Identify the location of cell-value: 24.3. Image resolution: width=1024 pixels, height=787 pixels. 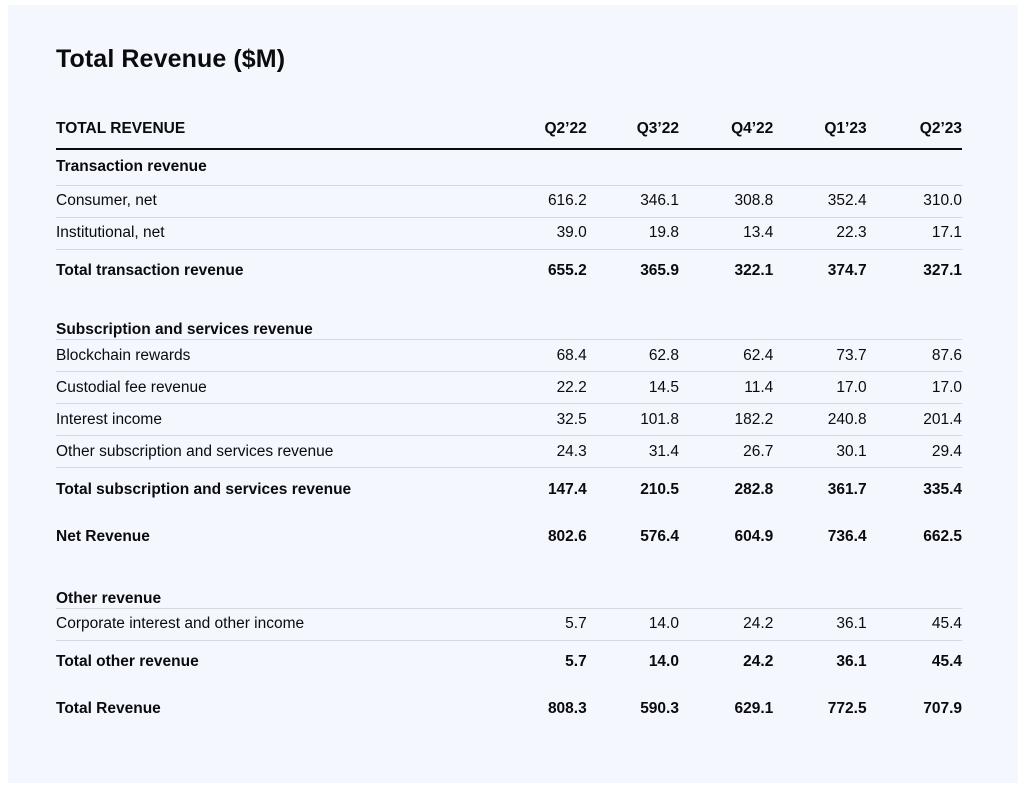
(547, 451).